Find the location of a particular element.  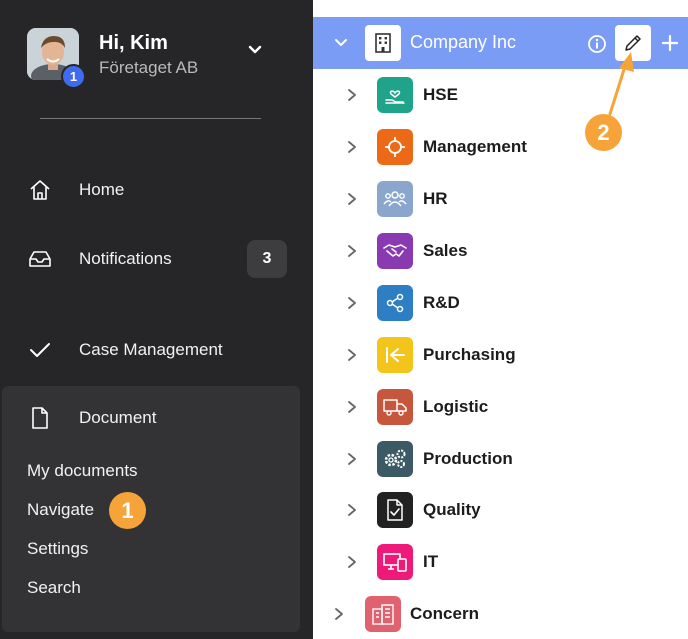

tree-item-purchasing: Purchasing is located at coordinates (500, 355).